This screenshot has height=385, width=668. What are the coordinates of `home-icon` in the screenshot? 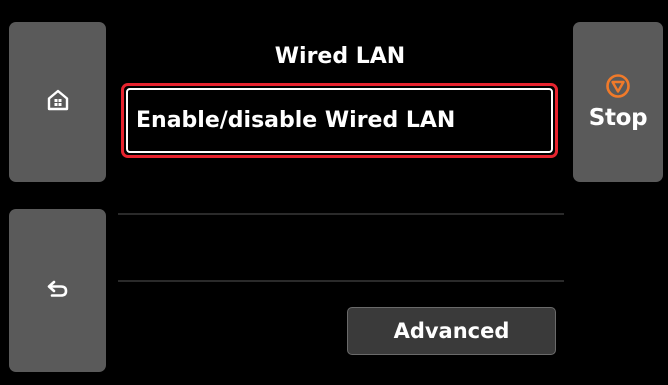 It's located at (58, 102).